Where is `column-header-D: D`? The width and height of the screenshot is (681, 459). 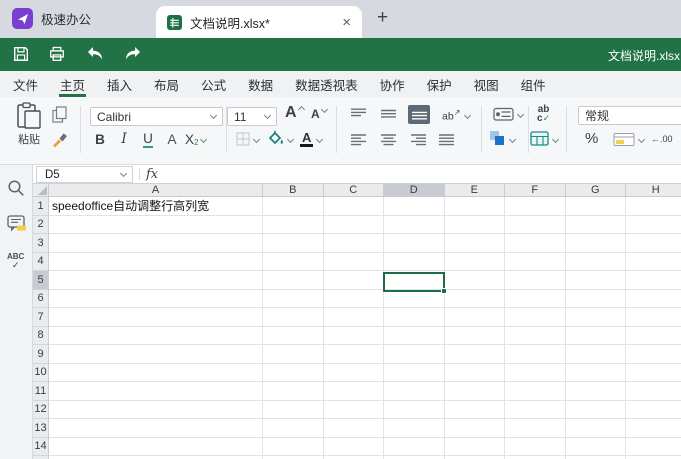 column-header-D: D is located at coordinates (414, 190).